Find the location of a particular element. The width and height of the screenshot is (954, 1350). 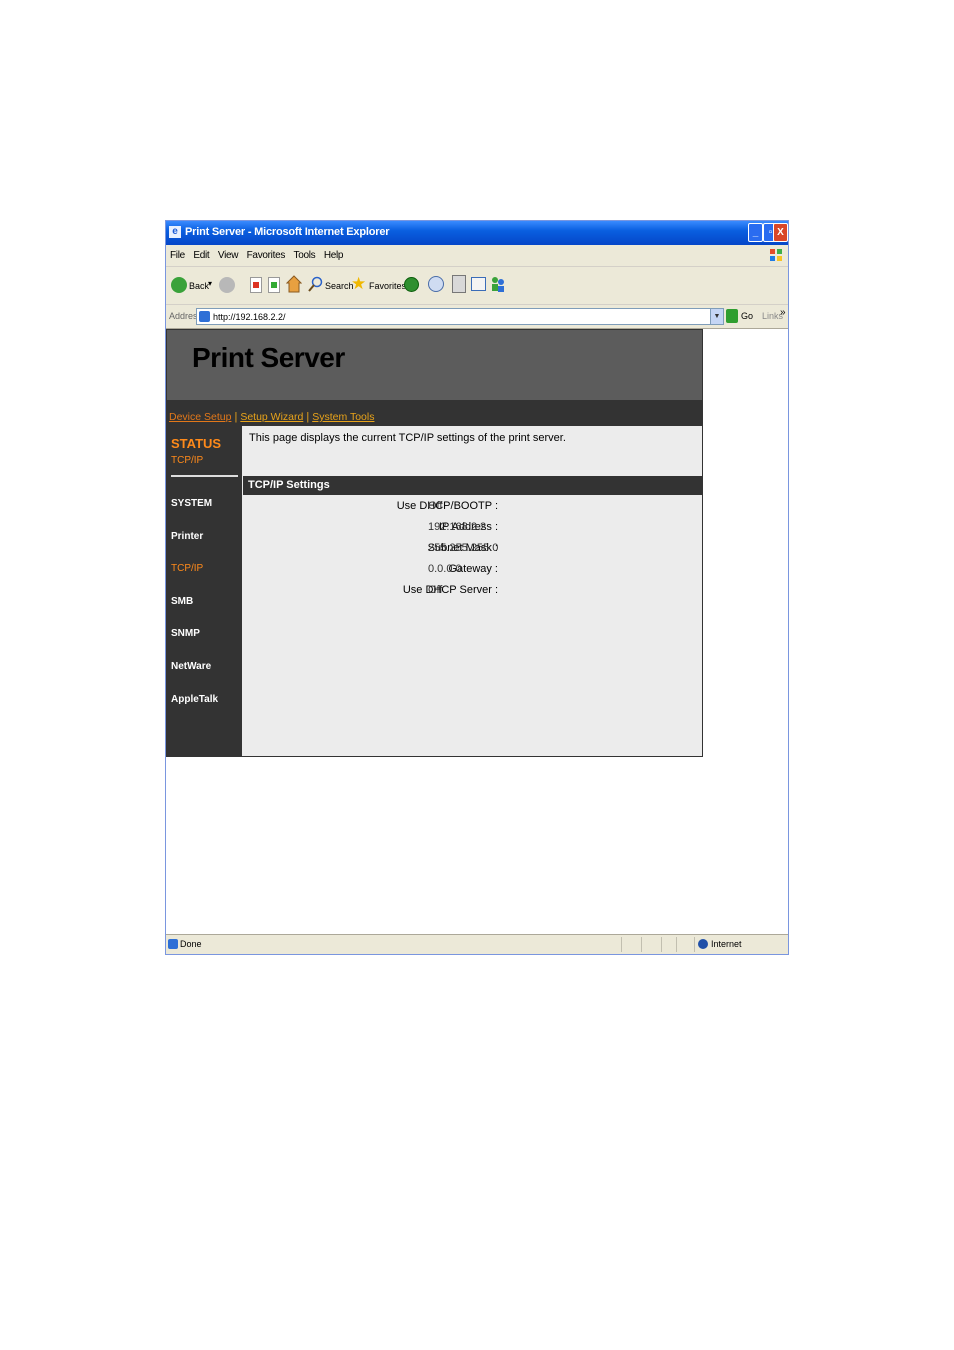

section-title: TCP/IP Settings is located at coordinates (289, 485).